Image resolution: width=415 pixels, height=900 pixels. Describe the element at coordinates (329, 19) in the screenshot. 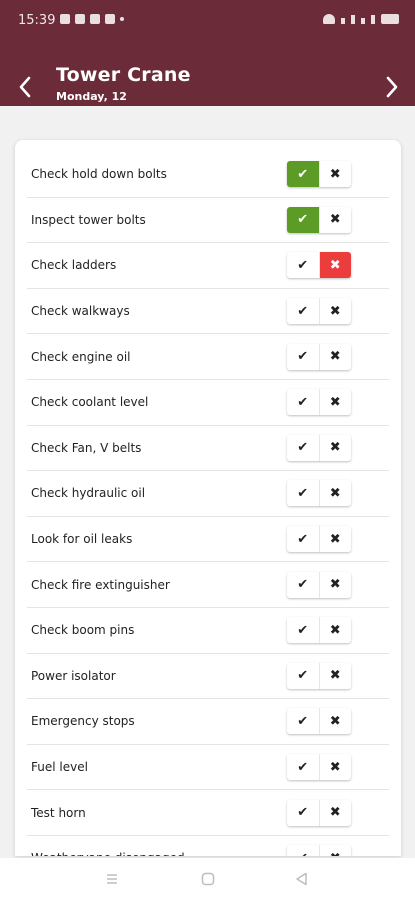

I see `wifi-icon` at that location.